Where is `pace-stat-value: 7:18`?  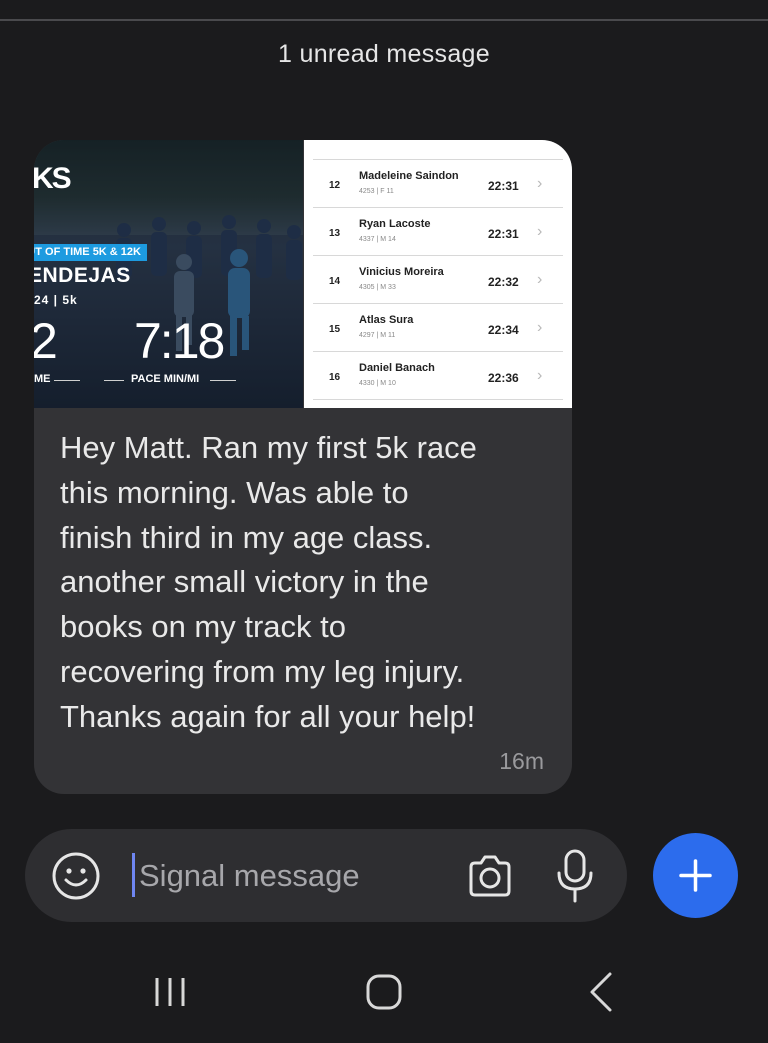
pace-stat-value: 7:18 is located at coordinates (179, 341).